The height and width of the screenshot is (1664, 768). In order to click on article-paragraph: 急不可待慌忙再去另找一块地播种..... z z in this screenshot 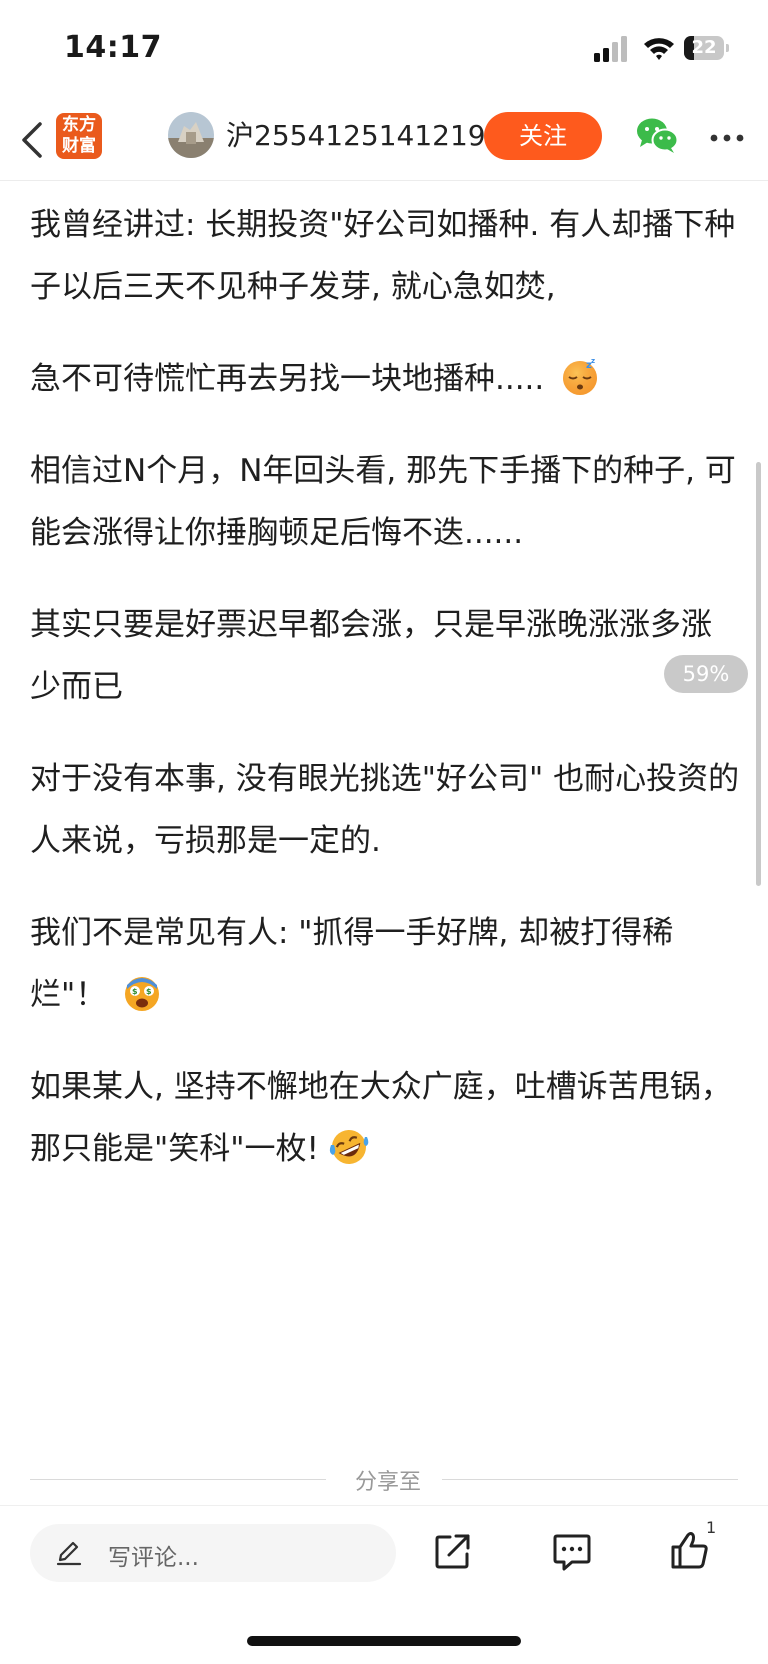, I will do `click(385, 379)`.